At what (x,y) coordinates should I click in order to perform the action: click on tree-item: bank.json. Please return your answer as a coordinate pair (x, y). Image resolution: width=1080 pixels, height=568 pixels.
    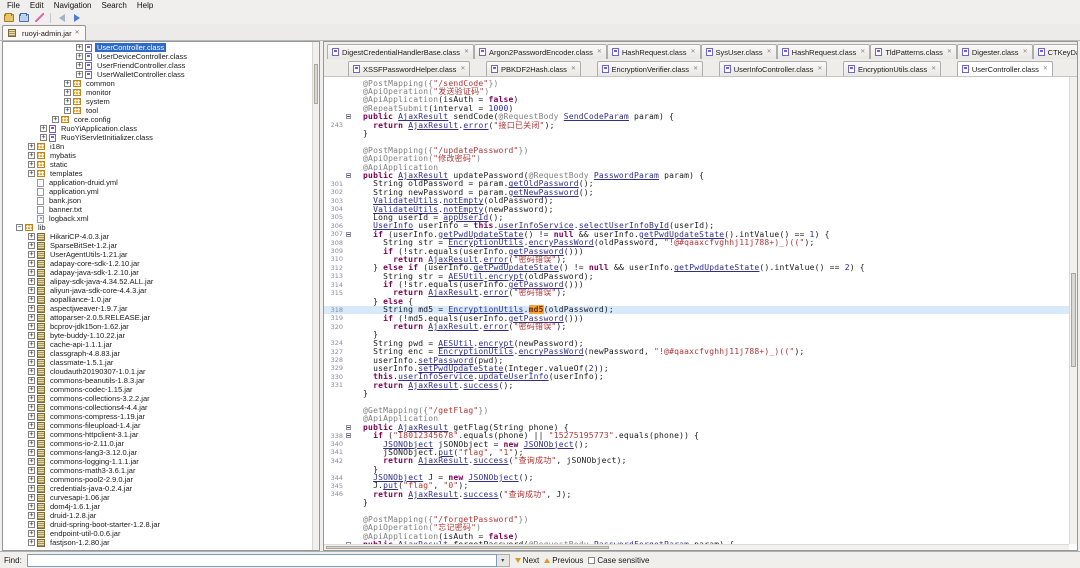
    Looking at the image, I should click on (161, 200).